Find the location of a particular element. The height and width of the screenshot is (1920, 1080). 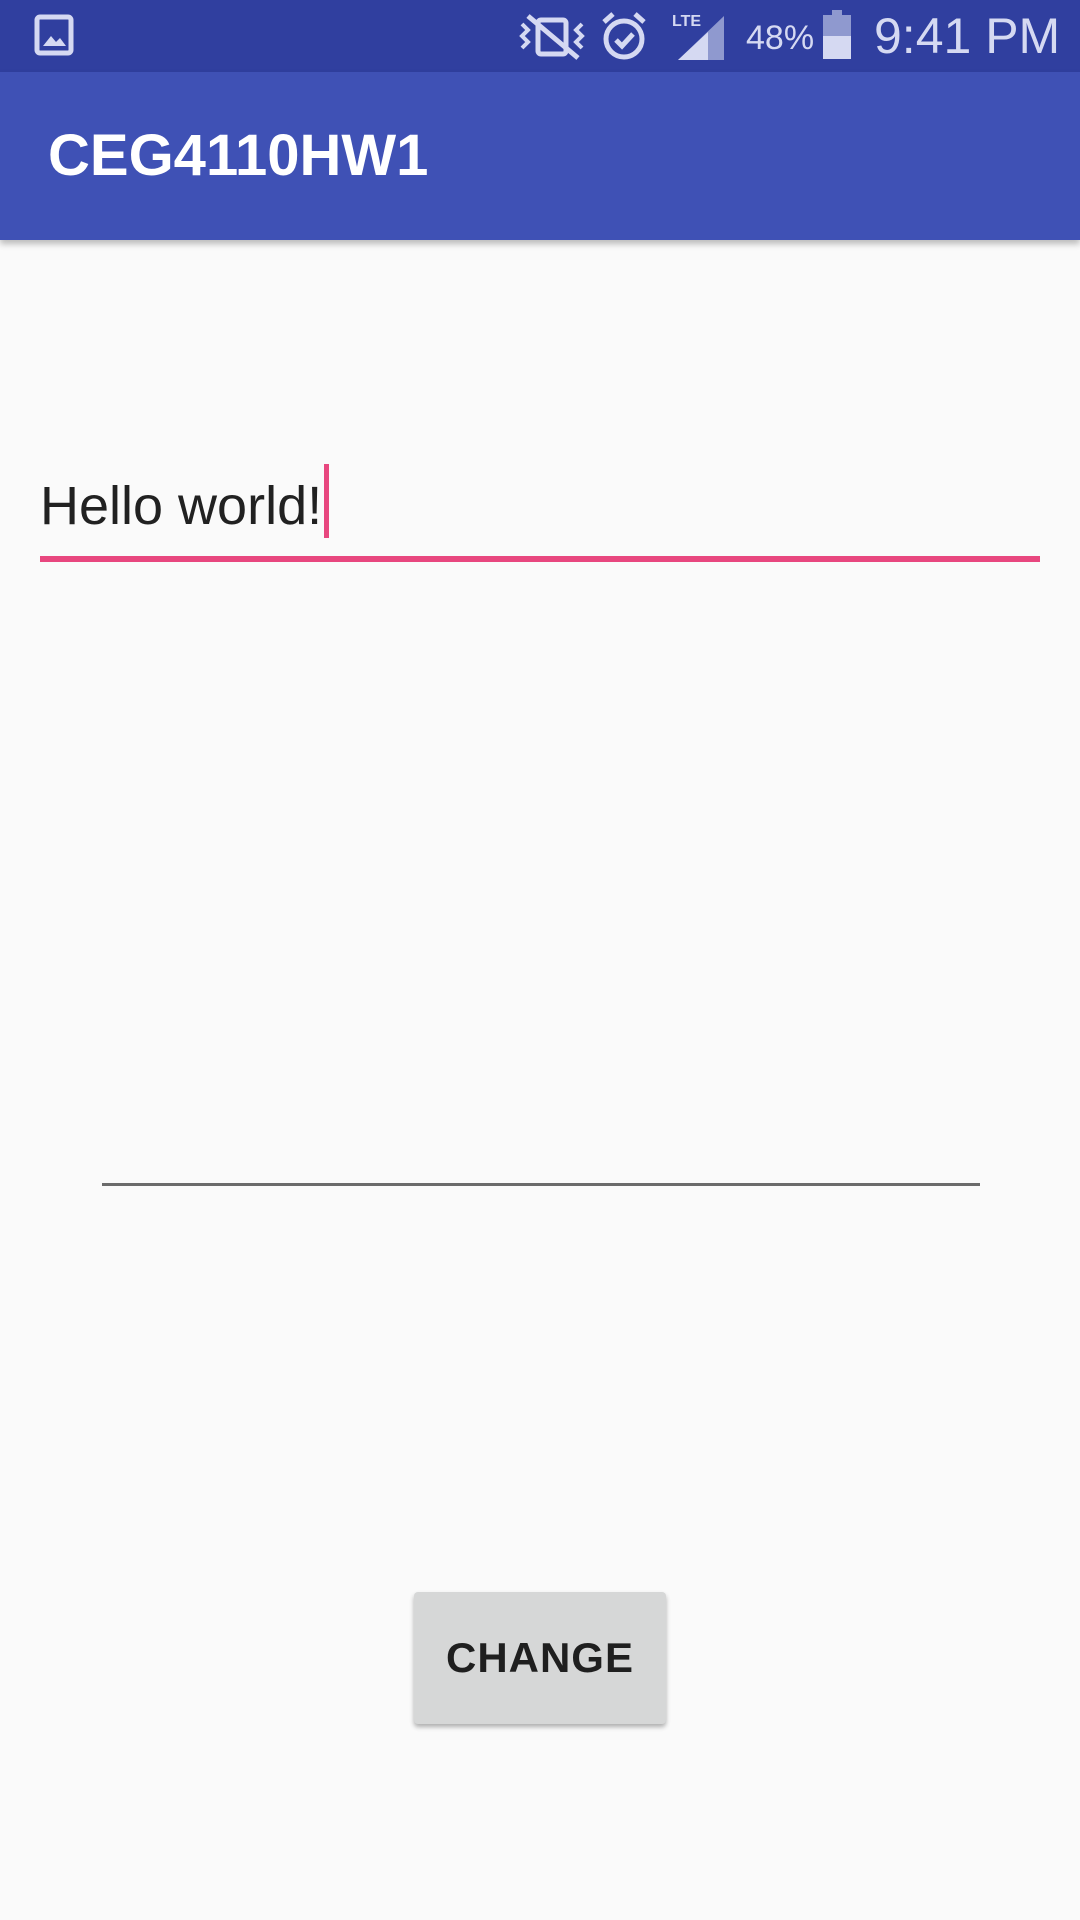

change-button-label: CHANGE is located at coordinates (539, 1657).